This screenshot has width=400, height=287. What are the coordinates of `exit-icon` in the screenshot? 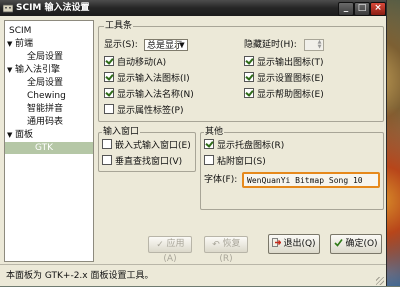 It's located at (277, 242).